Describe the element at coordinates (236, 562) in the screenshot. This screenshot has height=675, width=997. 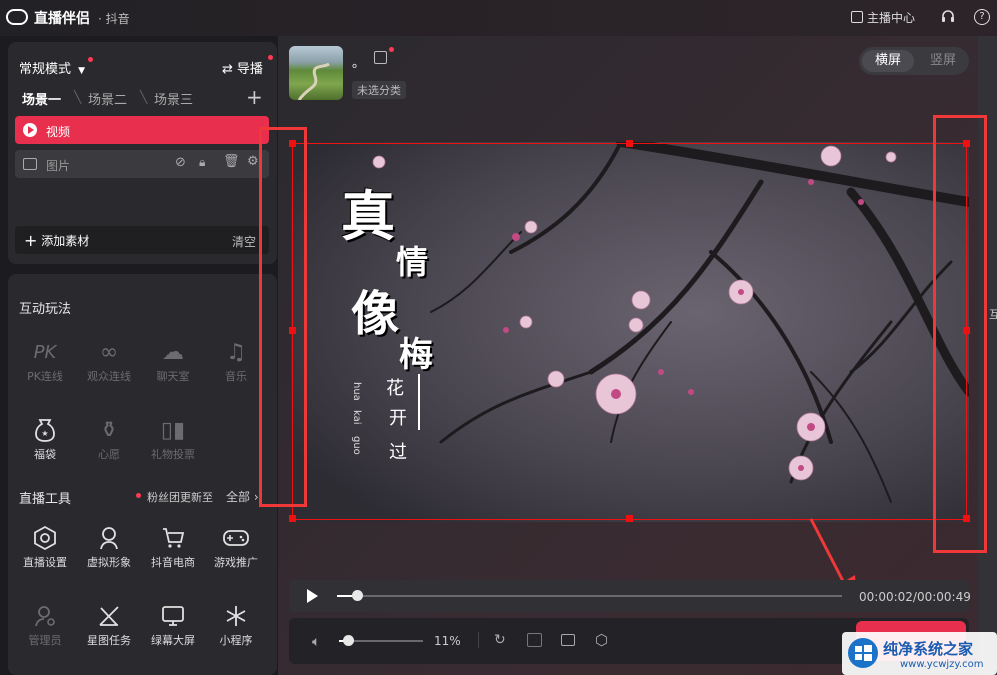
I see `game-promo-label: 游戏推广` at that location.